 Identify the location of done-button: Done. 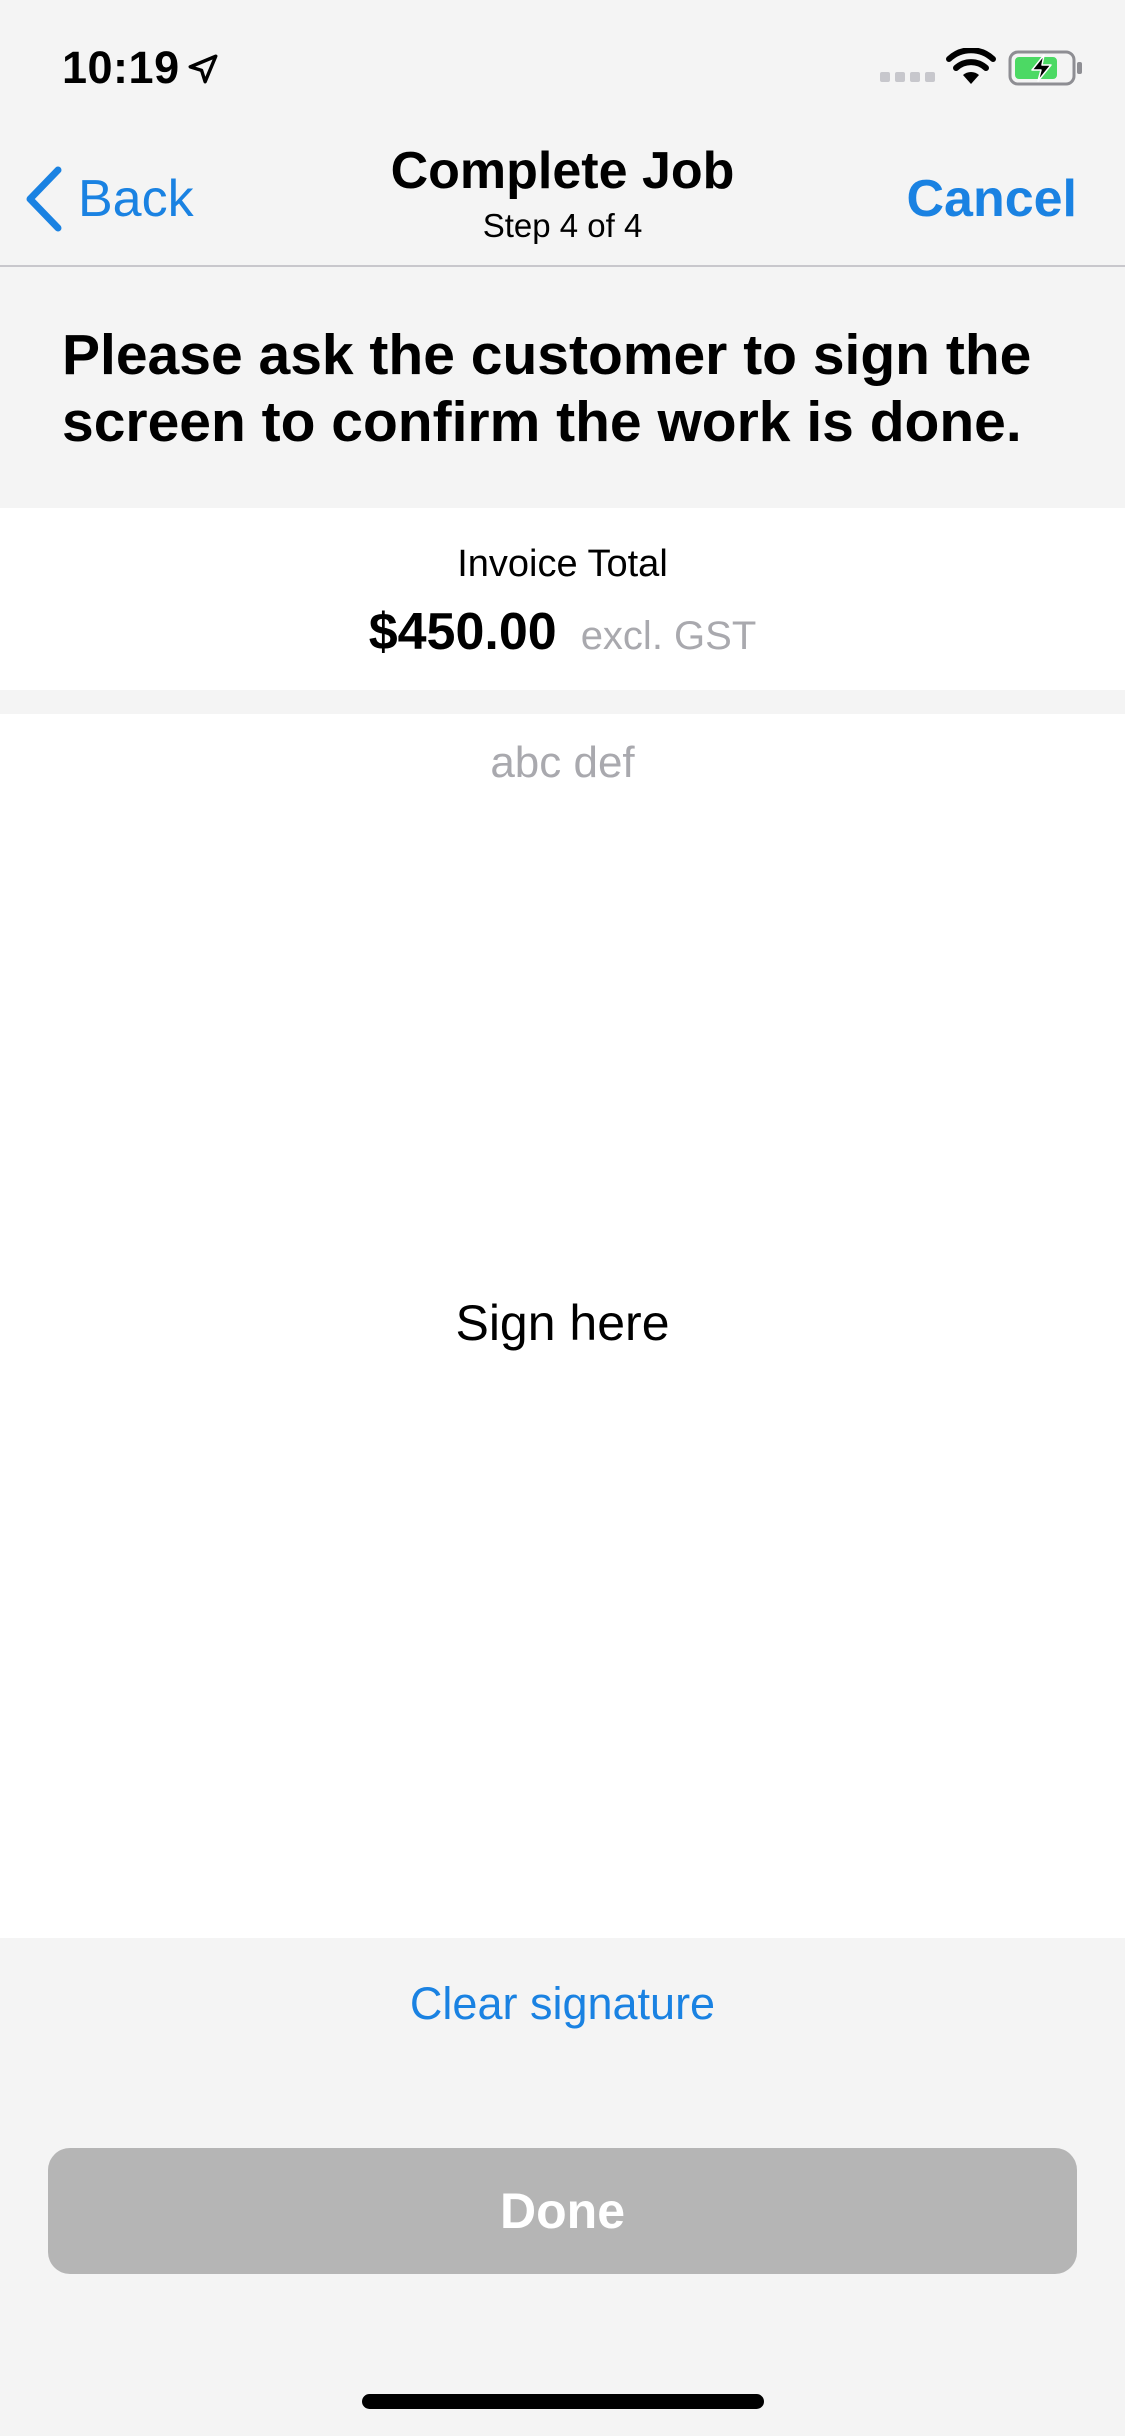
(562, 2211).